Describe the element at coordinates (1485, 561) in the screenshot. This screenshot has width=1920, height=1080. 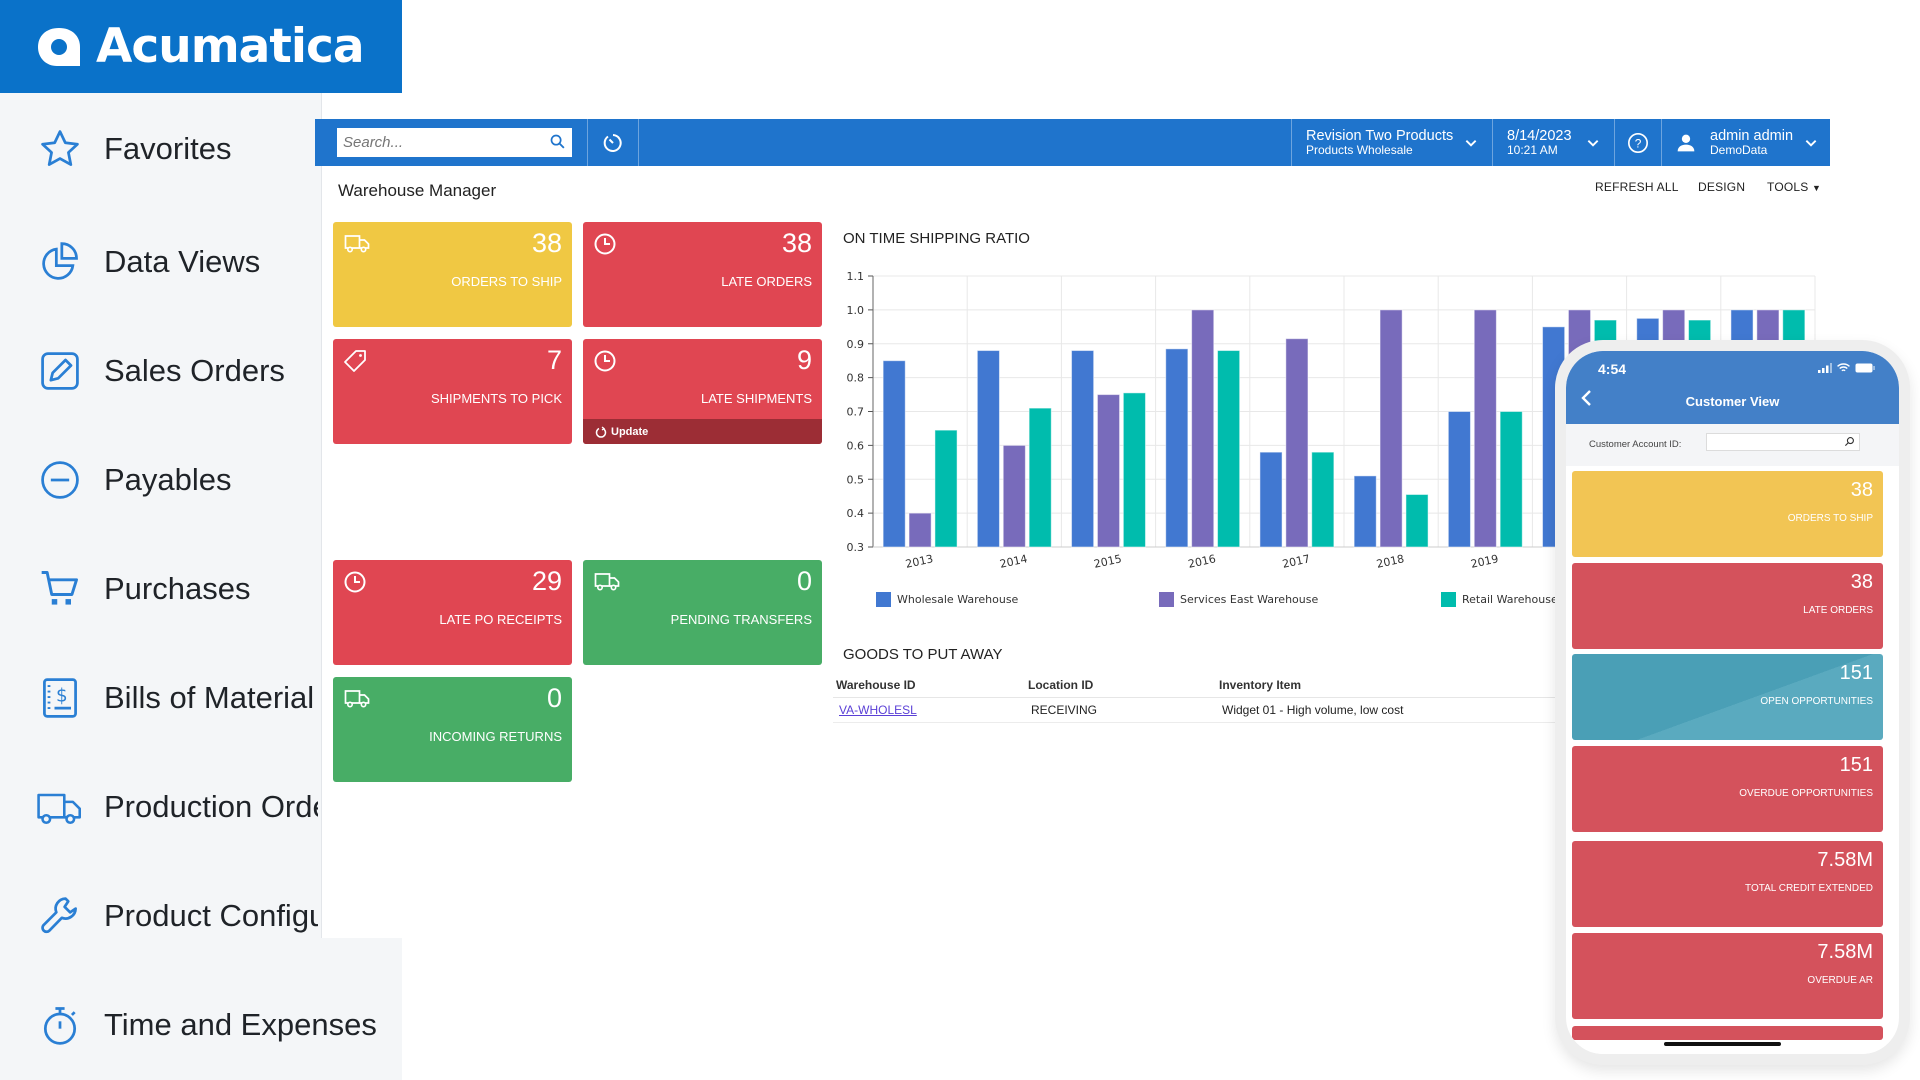
I see `x-tick-label: 2019` at that location.